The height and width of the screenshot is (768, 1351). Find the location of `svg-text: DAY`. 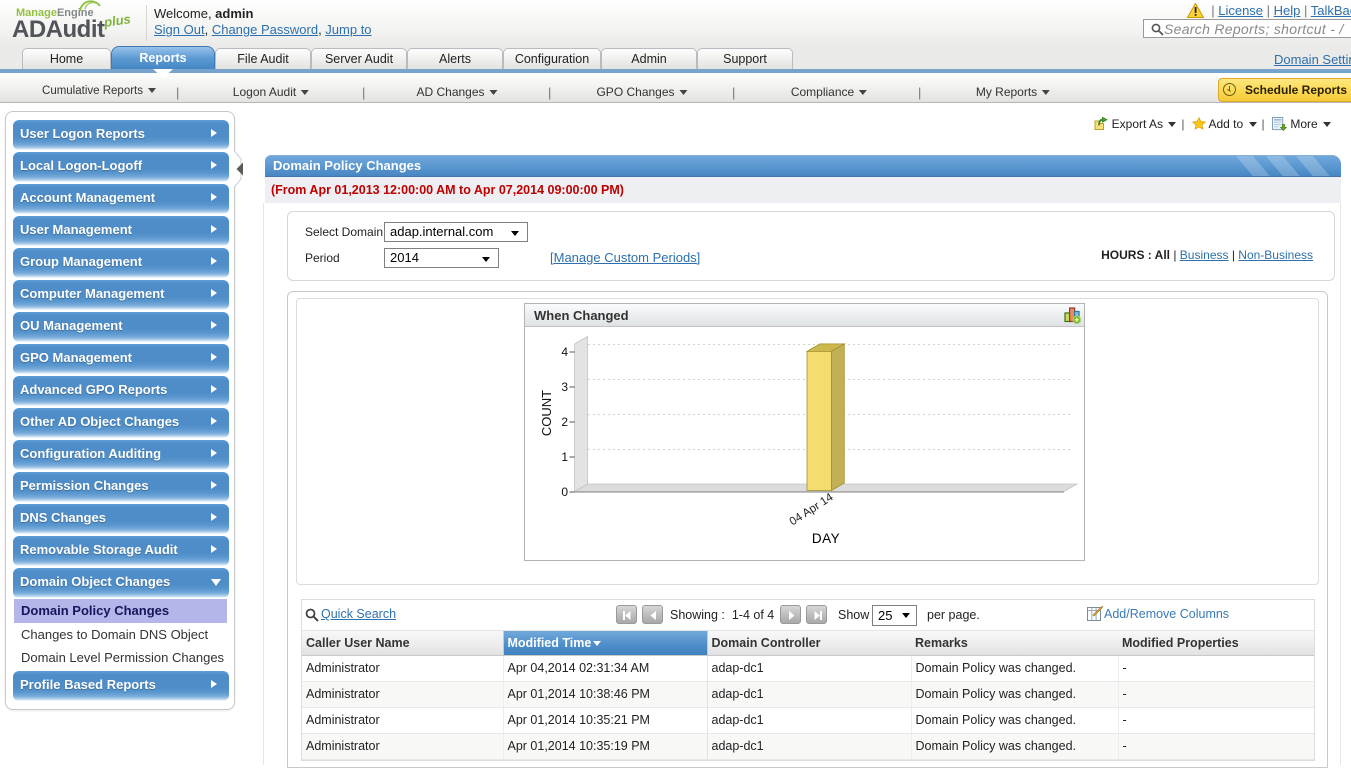

svg-text: DAY is located at coordinates (826, 538).